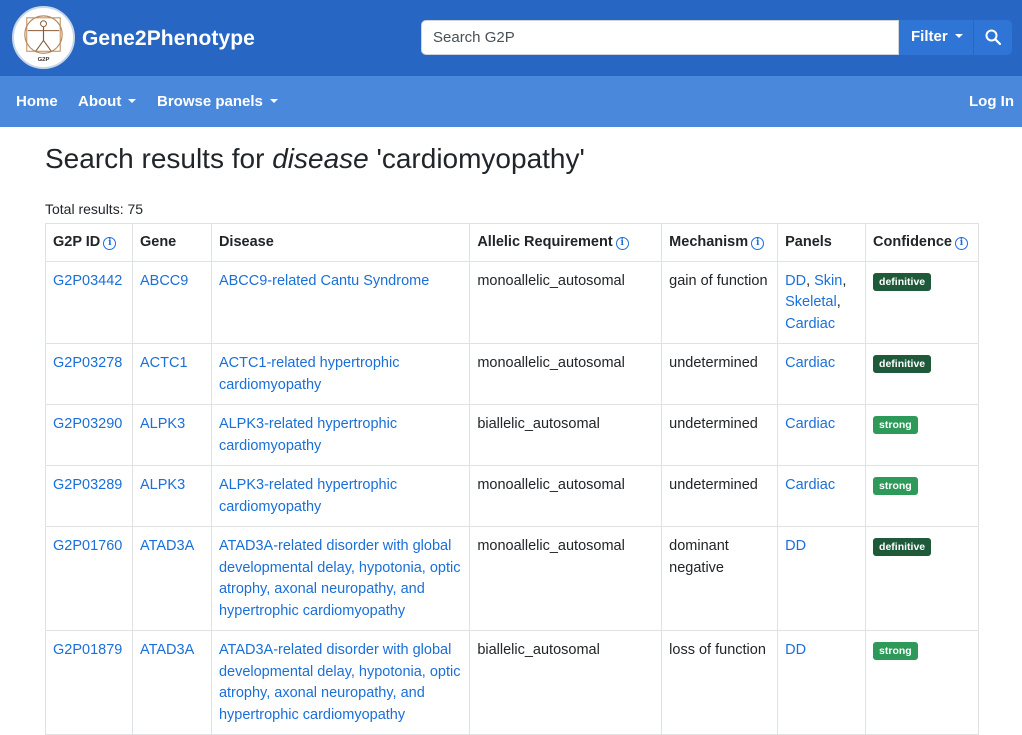  I want to click on search-input, so click(660, 37).